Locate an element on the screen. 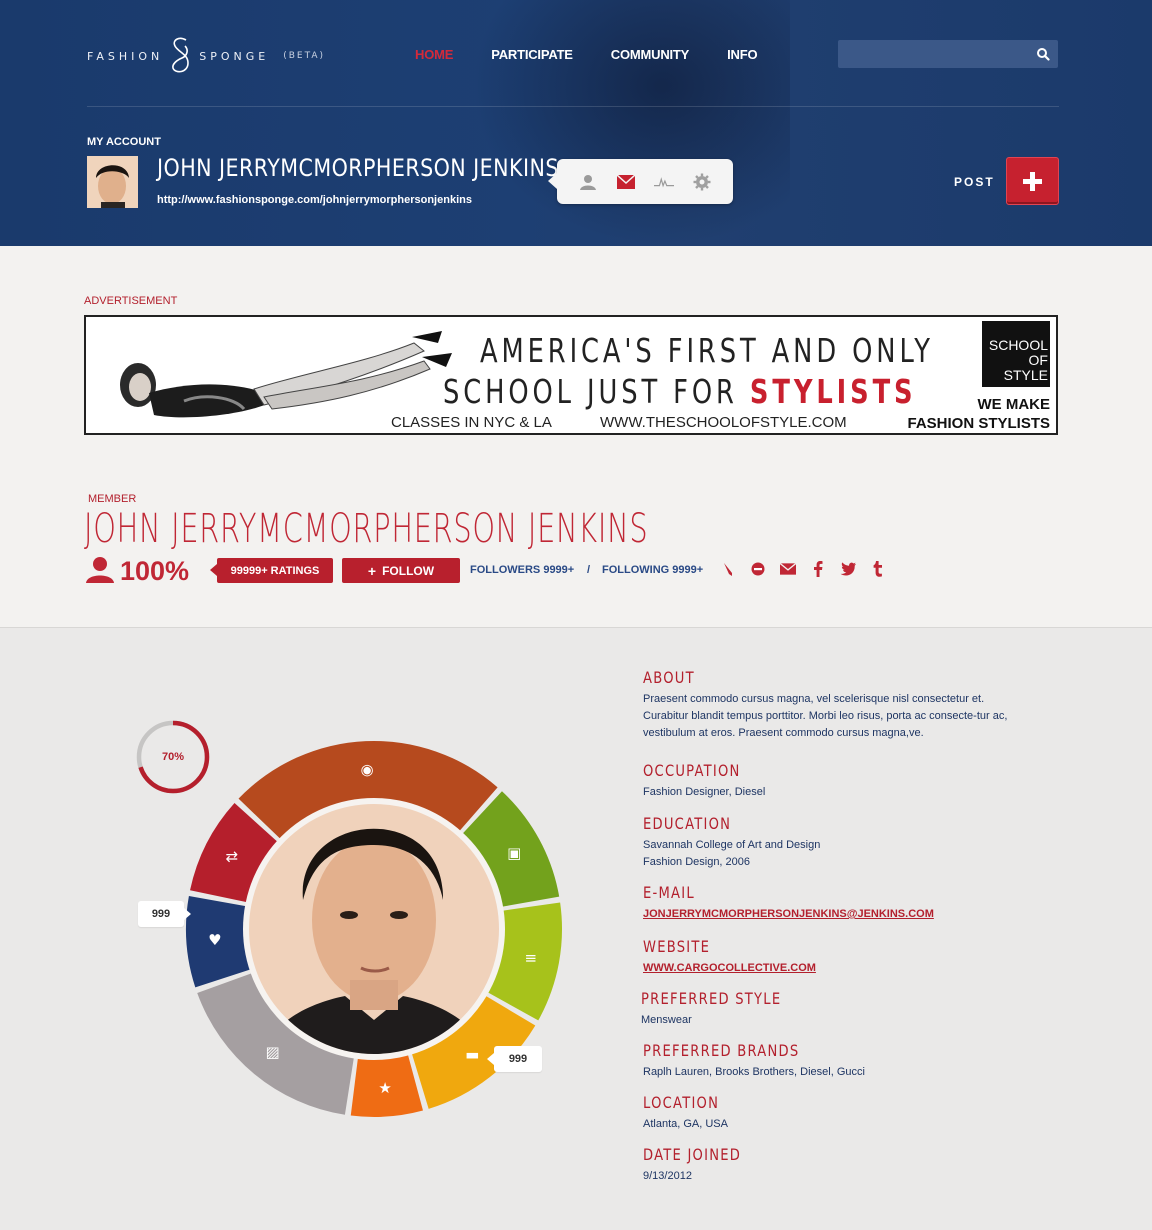  nav-community: COMMUNITY is located at coordinates (650, 54).